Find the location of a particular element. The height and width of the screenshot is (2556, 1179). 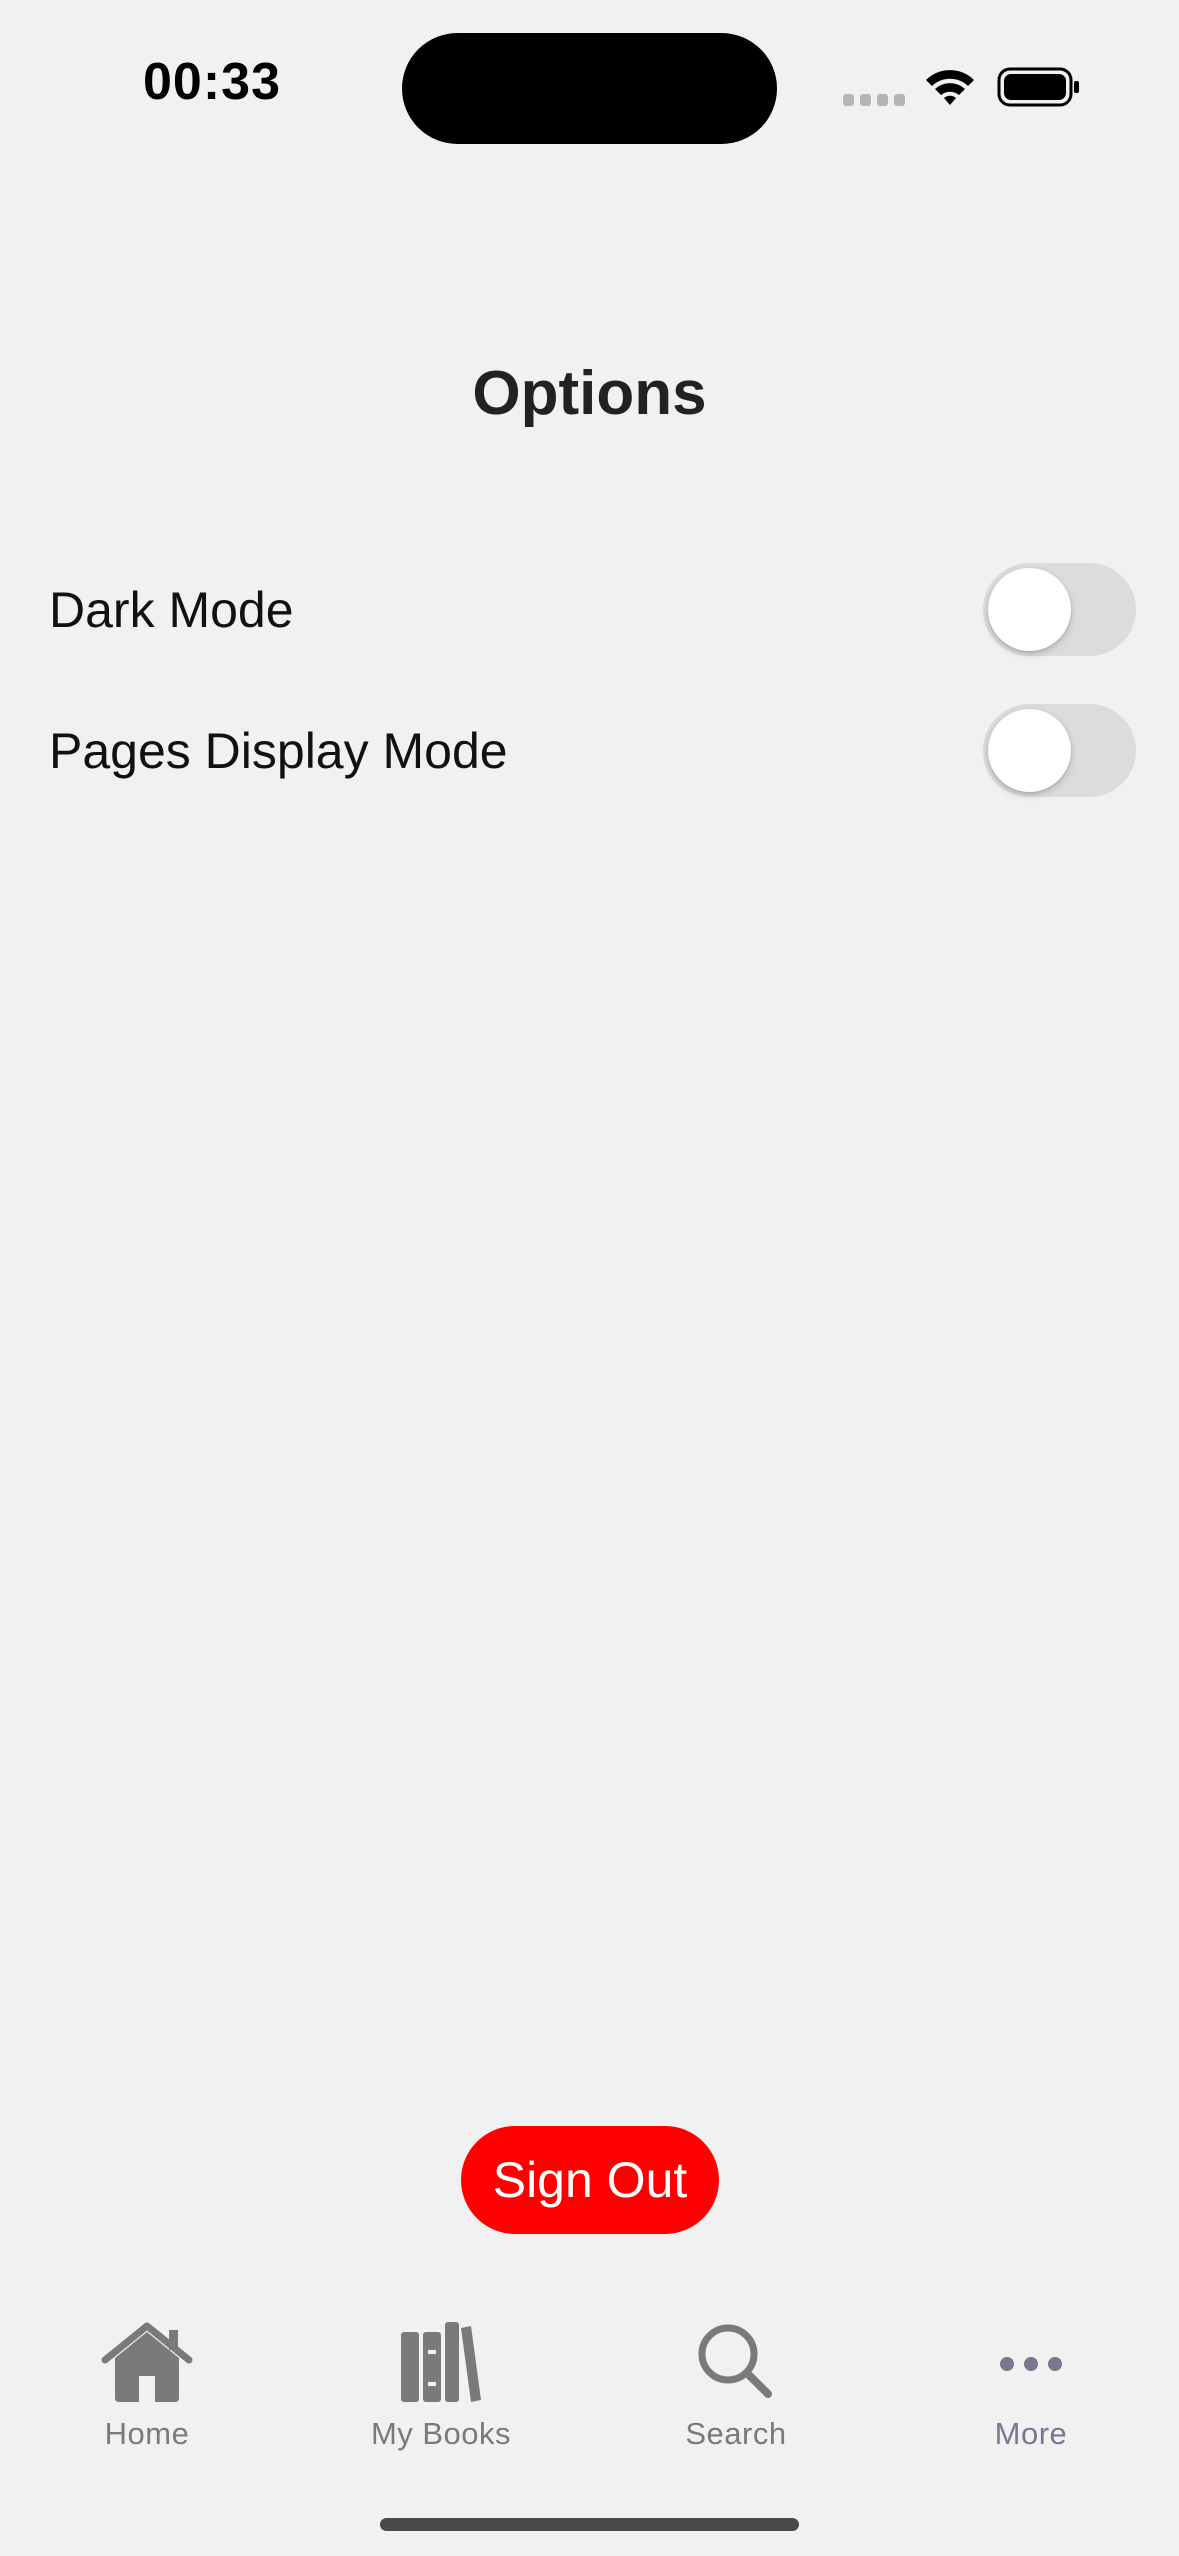

home-icon is located at coordinates (147, 2362).